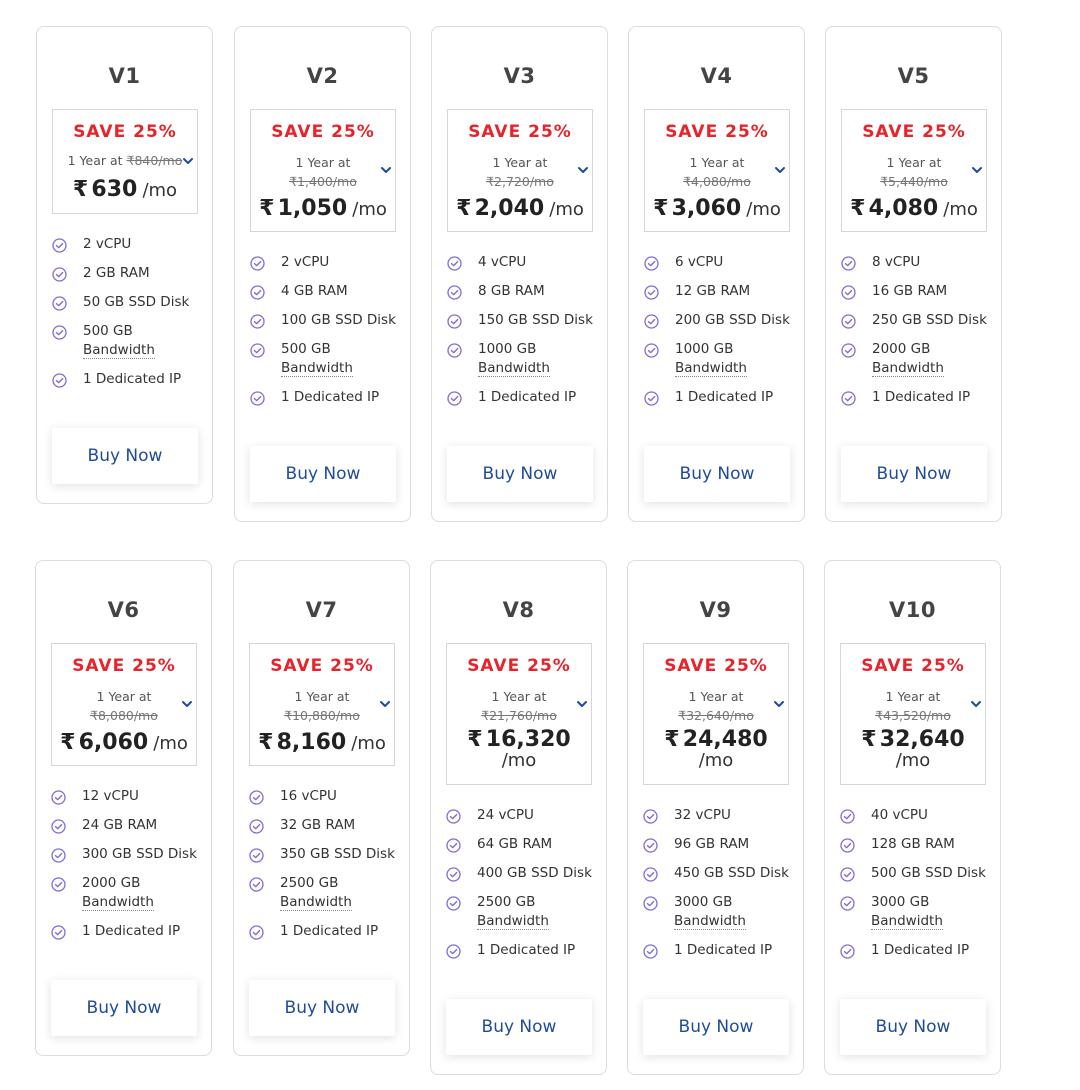 The height and width of the screenshot is (1090, 1080). I want to click on feature-item: 3000 GB Bandwidth, so click(722, 912).